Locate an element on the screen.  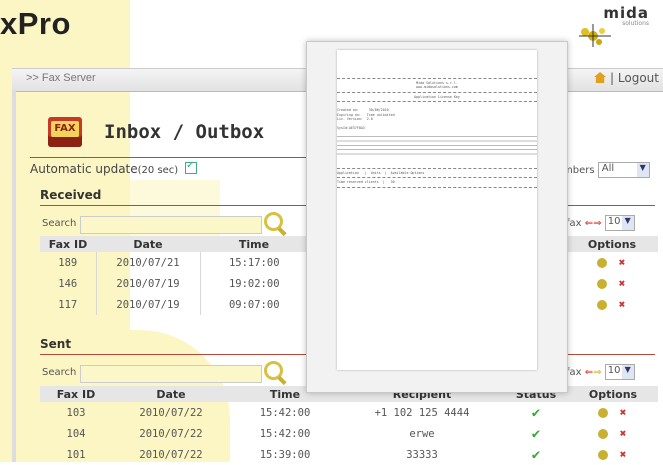
received-divider-right is located at coordinates (610, 205).